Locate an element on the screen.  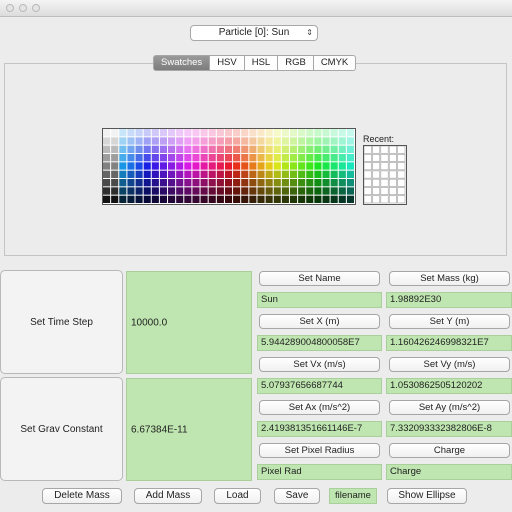
add-mass-button: Add Mass is located at coordinates (168, 496).